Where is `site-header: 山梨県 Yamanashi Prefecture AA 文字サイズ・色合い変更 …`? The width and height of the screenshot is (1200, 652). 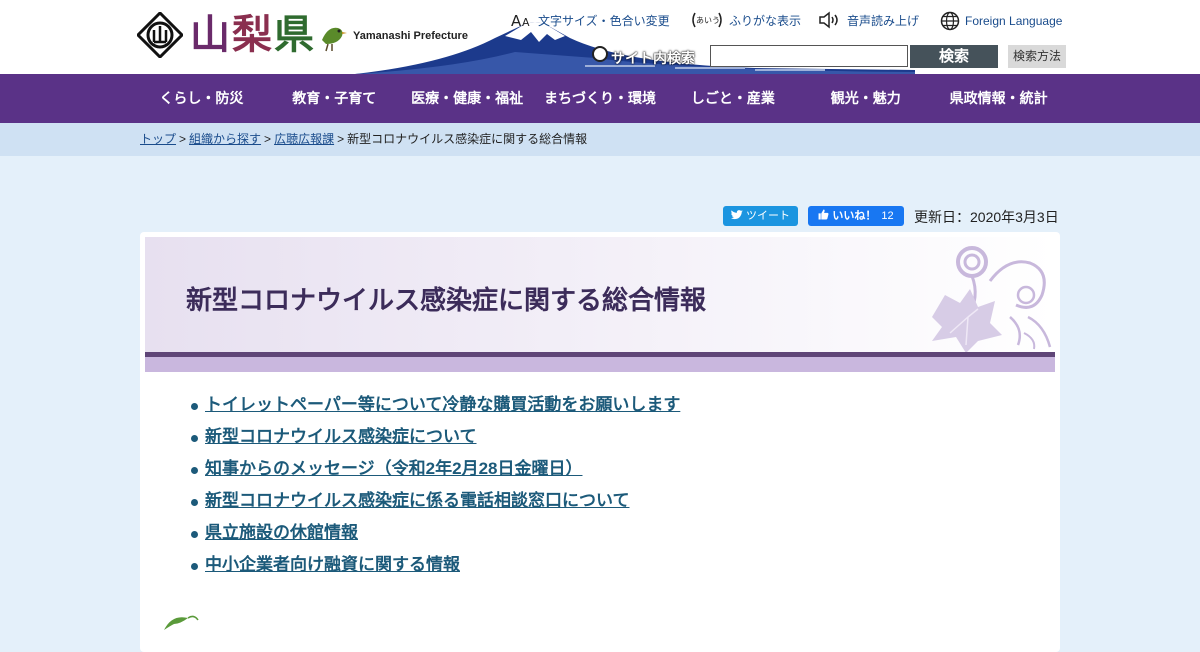 site-header: 山梨県 Yamanashi Prefecture AA 文字サイズ・色合い変更 … is located at coordinates (600, 37).